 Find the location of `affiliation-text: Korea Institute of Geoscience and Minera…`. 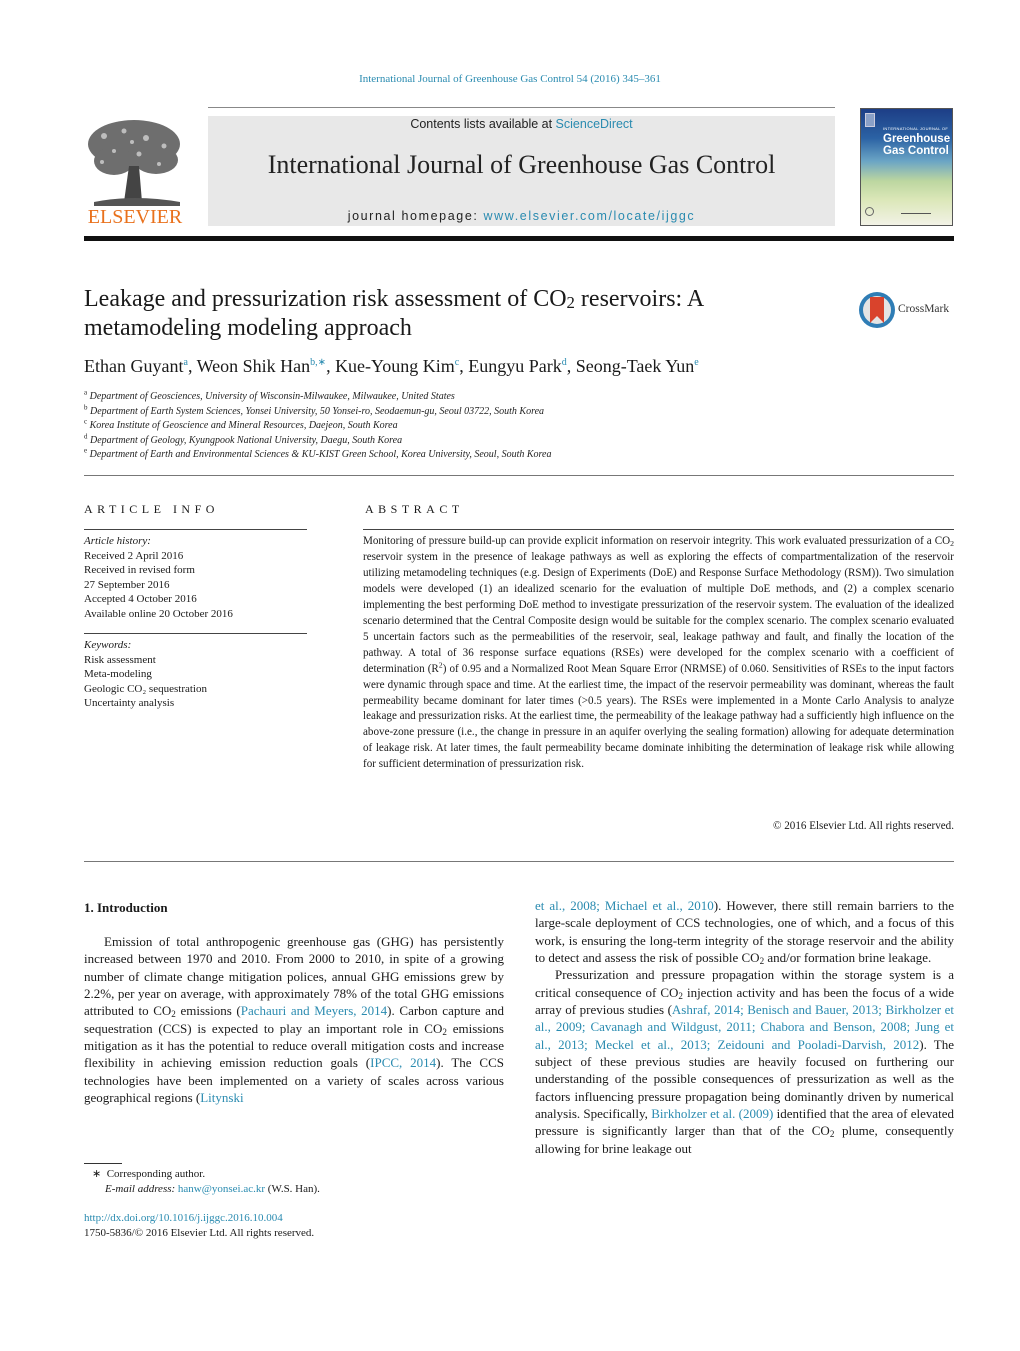

affiliation-text: Korea Institute of Geoscience and Minera… is located at coordinates (243, 425).